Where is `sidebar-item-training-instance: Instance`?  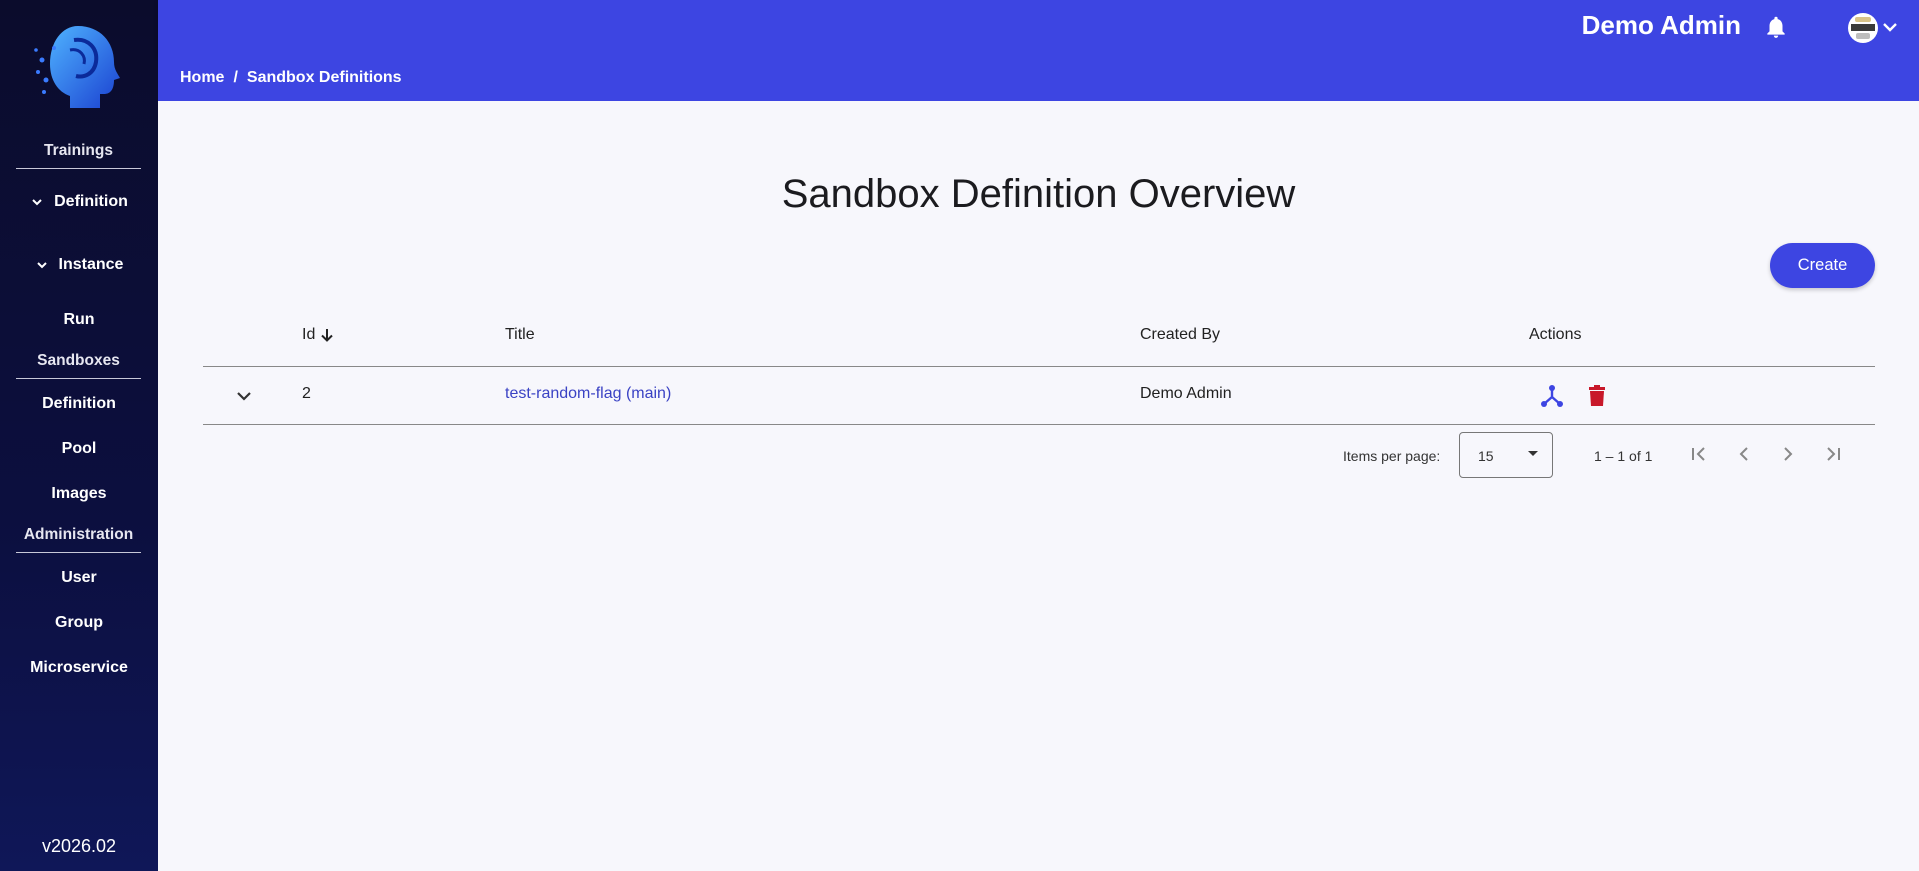
sidebar-item-training-instance: Instance is located at coordinates (79, 265).